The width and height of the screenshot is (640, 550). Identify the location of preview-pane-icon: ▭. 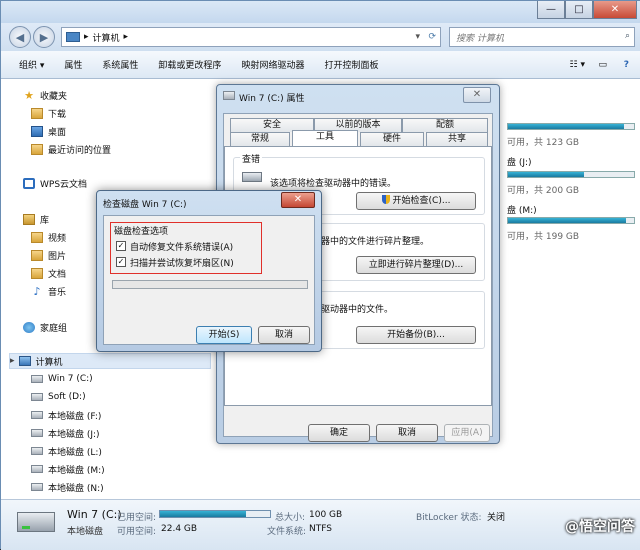
(602, 65).